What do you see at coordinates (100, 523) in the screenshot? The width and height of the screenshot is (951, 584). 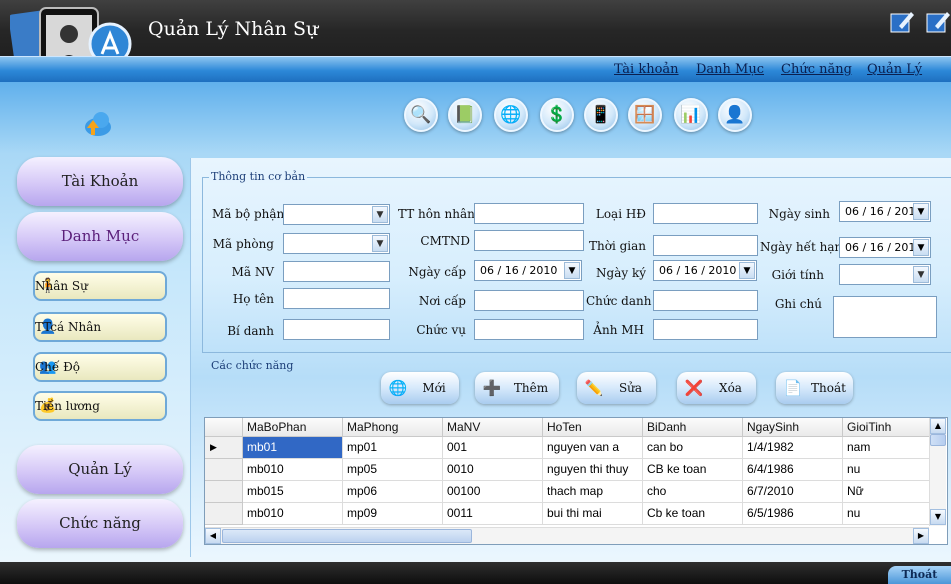 I see `nav-function-button: Chức năng` at bounding box center [100, 523].